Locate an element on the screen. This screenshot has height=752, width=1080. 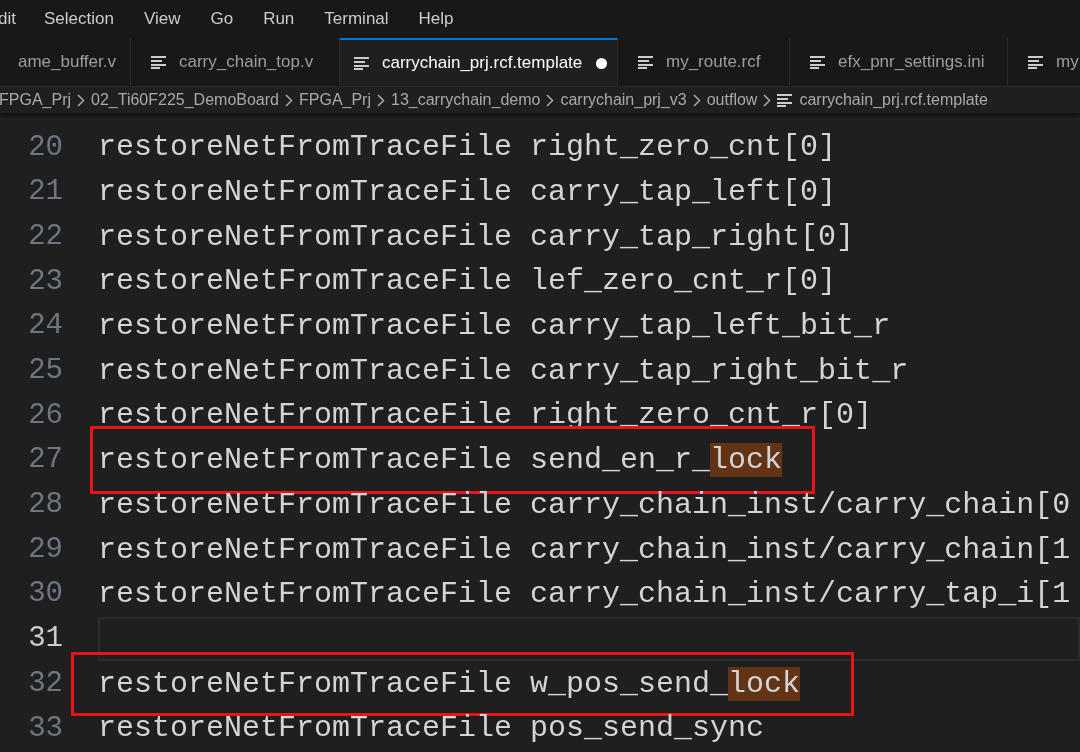
breadcrumb-item: outflow is located at coordinates (732, 100).